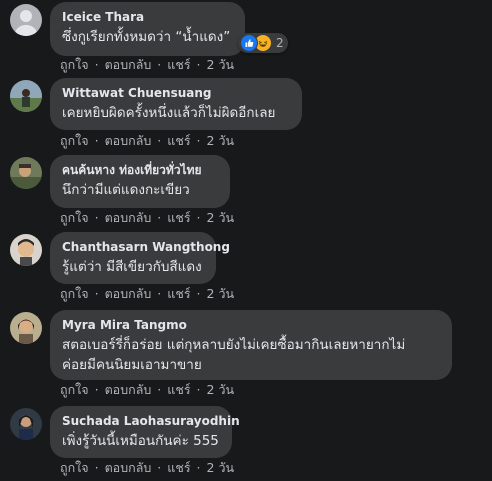  What do you see at coordinates (249, 43) in the screenshot?
I see `thumbs-up-icon` at bounding box center [249, 43].